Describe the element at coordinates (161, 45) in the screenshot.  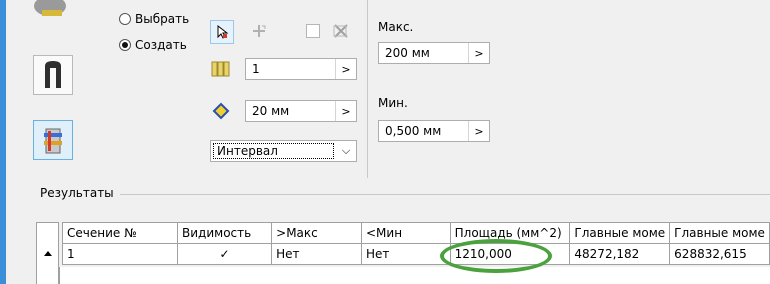
I see `radio-create-label: Создать` at that location.